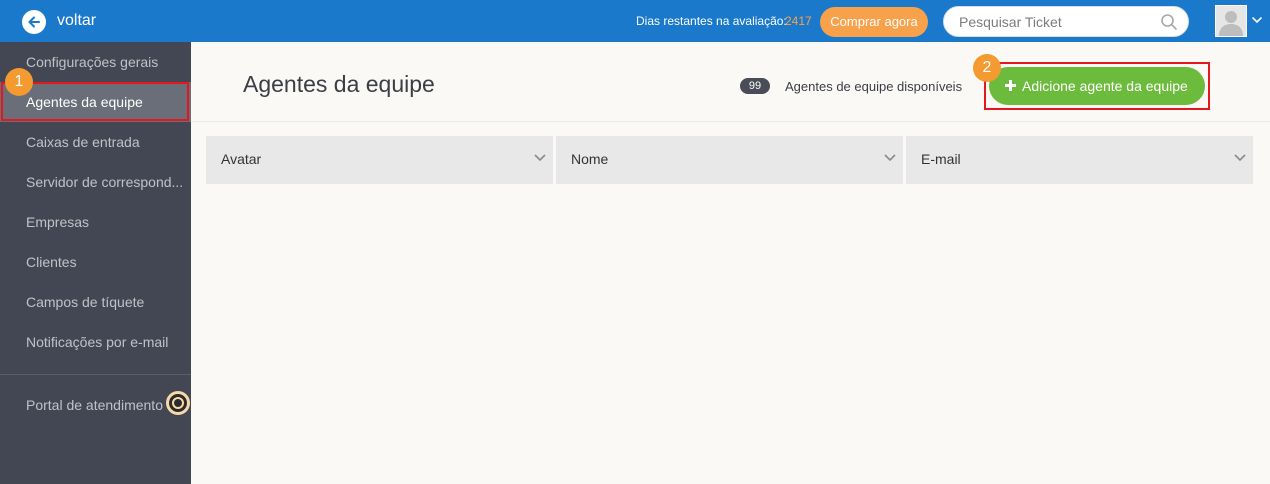  Describe the element at coordinates (874, 86) in the screenshot. I see `available-agents-label: Agentes de equipe disponíveis` at that location.